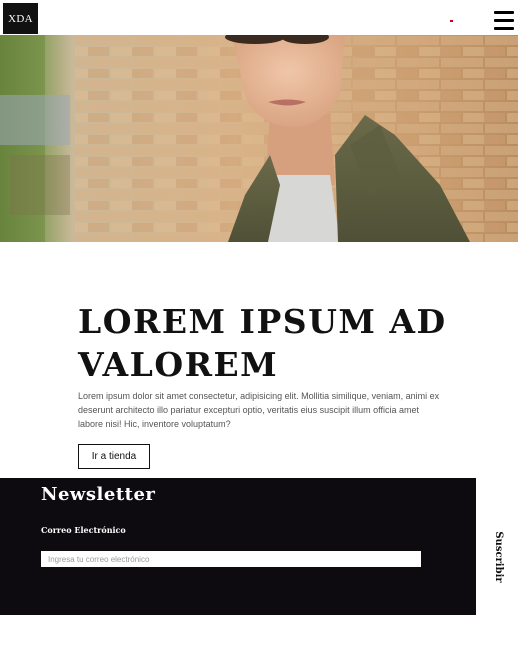  What do you see at coordinates (83, 530) in the screenshot?
I see `email-label: Correo Electrónico` at bounding box center [83, 530].